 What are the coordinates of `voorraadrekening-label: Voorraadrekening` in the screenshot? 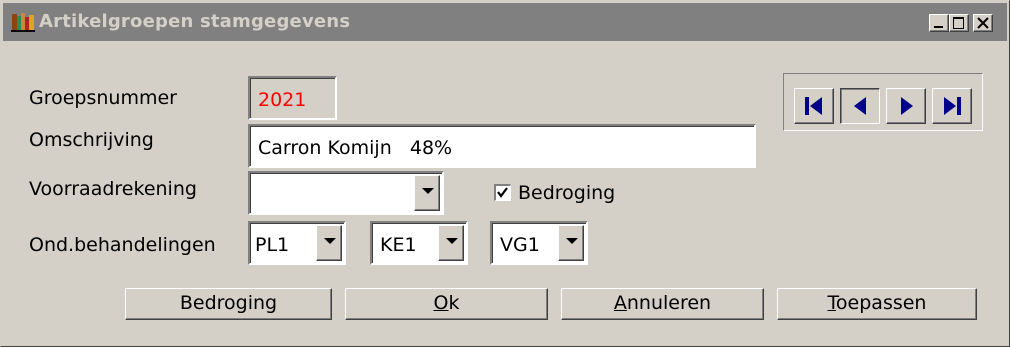 It's located at (113, 189).